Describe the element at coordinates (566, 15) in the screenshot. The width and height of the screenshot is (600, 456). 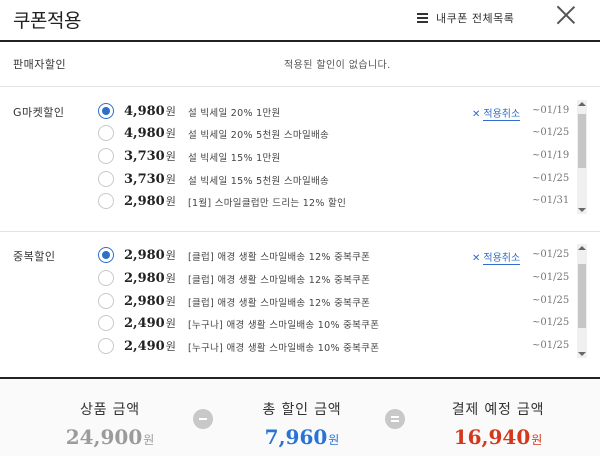
I see `close-icon` at that location.